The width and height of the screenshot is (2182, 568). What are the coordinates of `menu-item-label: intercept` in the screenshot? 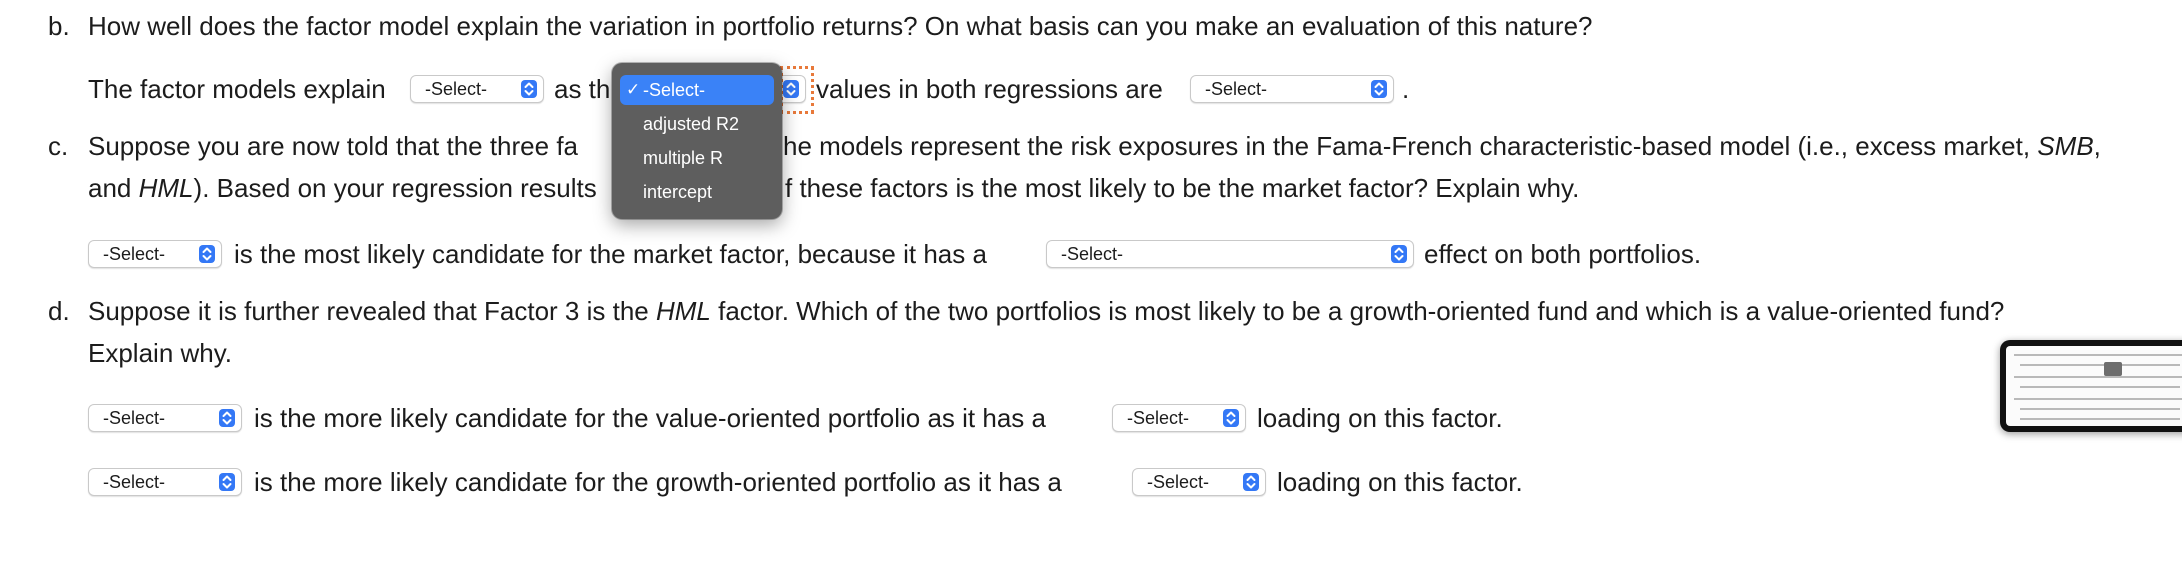 It's located at (678, 192).